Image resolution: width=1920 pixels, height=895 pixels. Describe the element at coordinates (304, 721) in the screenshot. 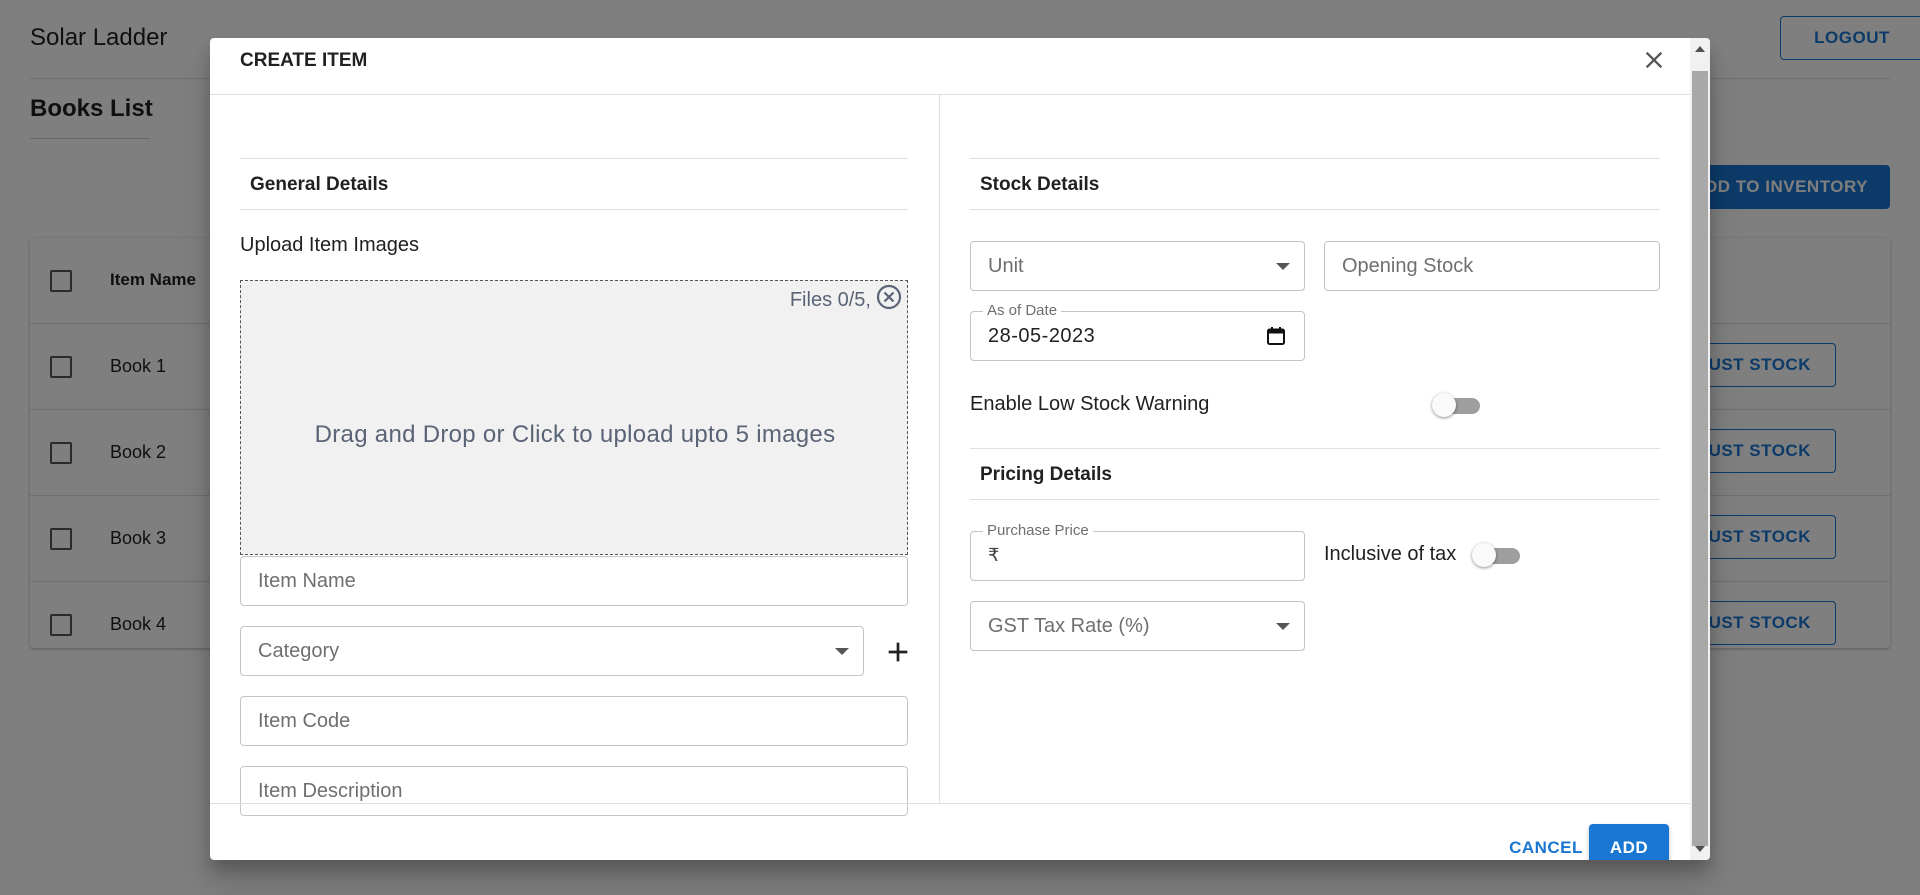

I see `item-code-placeholder: Item Code` at that location.